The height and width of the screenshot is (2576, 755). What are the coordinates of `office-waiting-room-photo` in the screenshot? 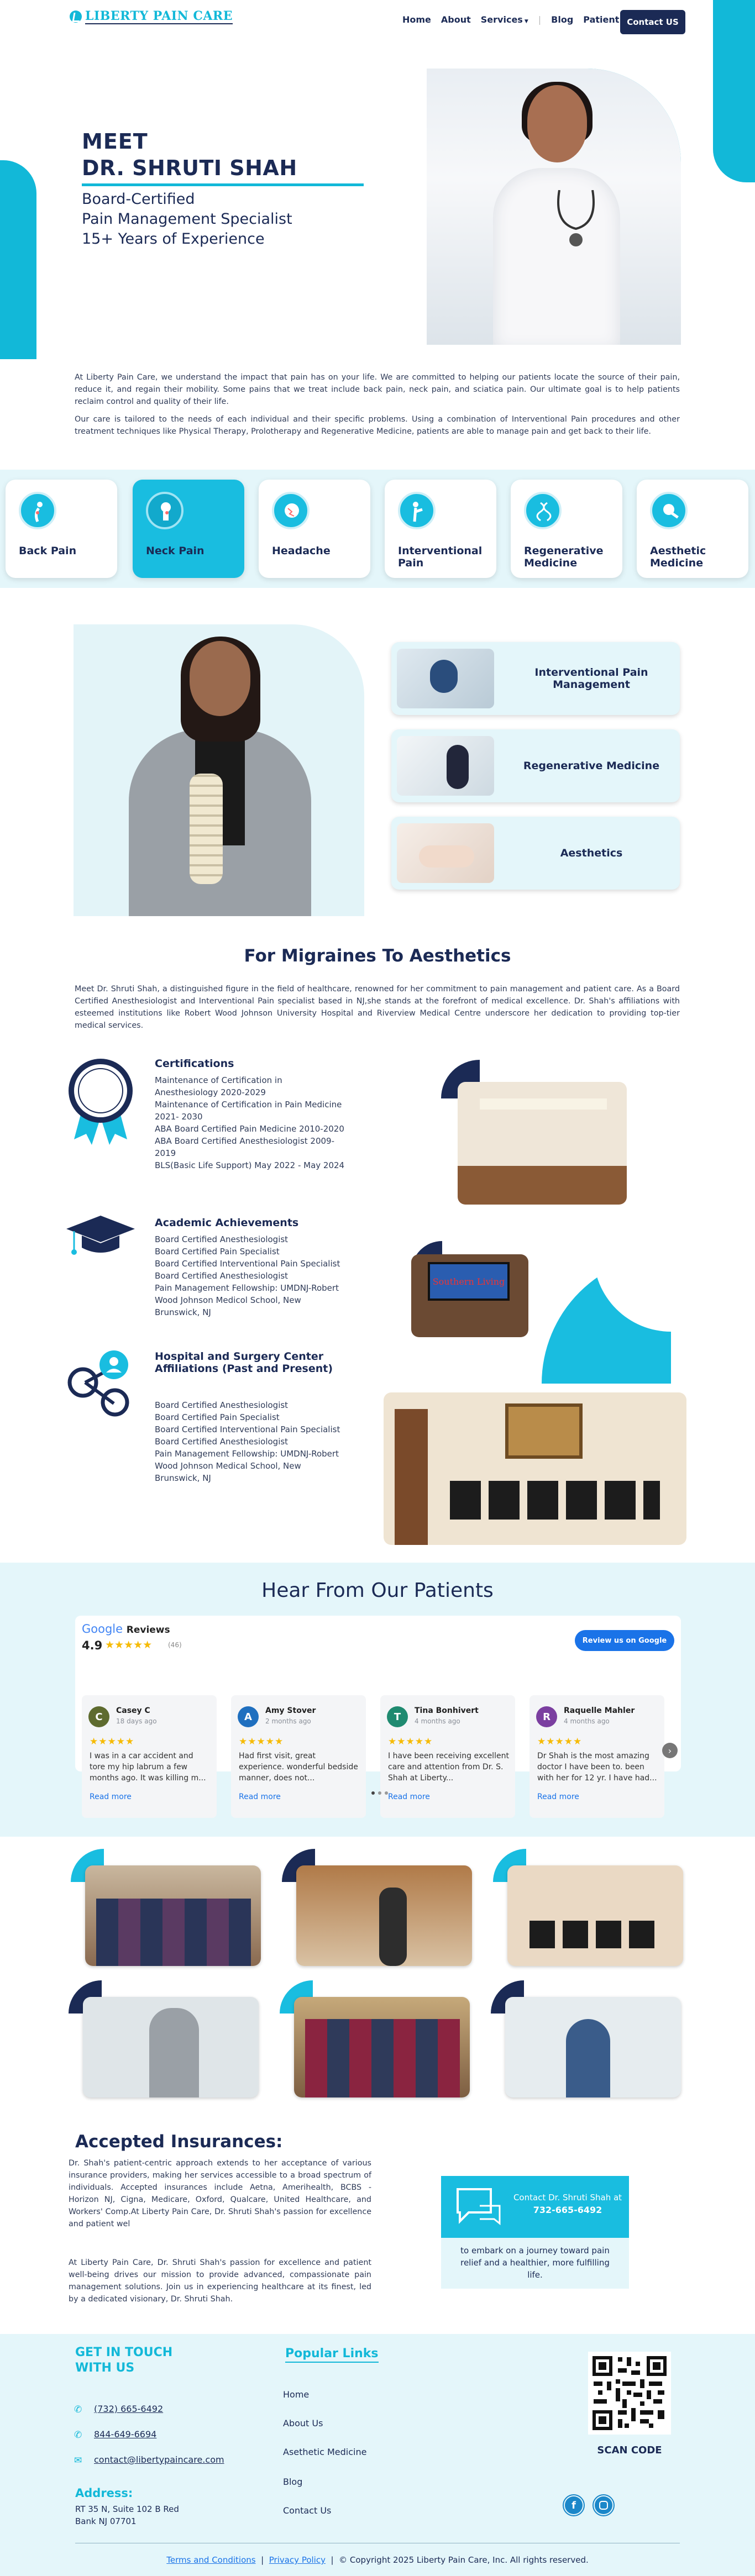 It's located at (535, 1468).